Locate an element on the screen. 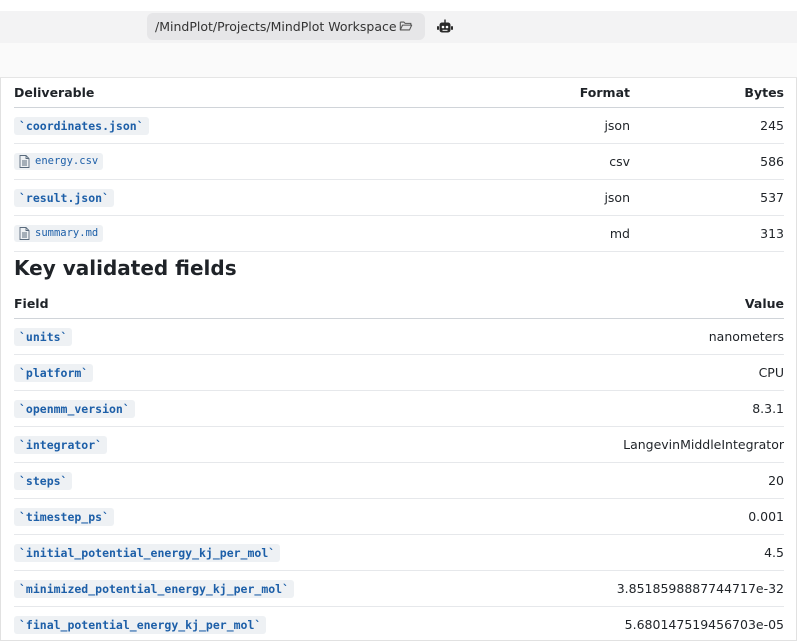  field-name: `timestep_ps` is located at coordinates (64, 516).